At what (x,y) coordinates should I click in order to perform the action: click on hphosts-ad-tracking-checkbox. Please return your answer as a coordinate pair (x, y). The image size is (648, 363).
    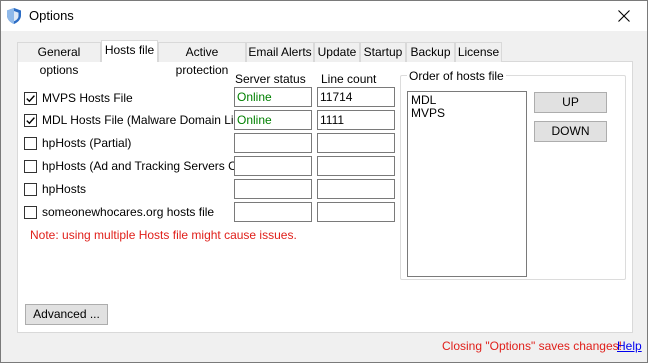
    Looking at the image, I should click on (30, 166).